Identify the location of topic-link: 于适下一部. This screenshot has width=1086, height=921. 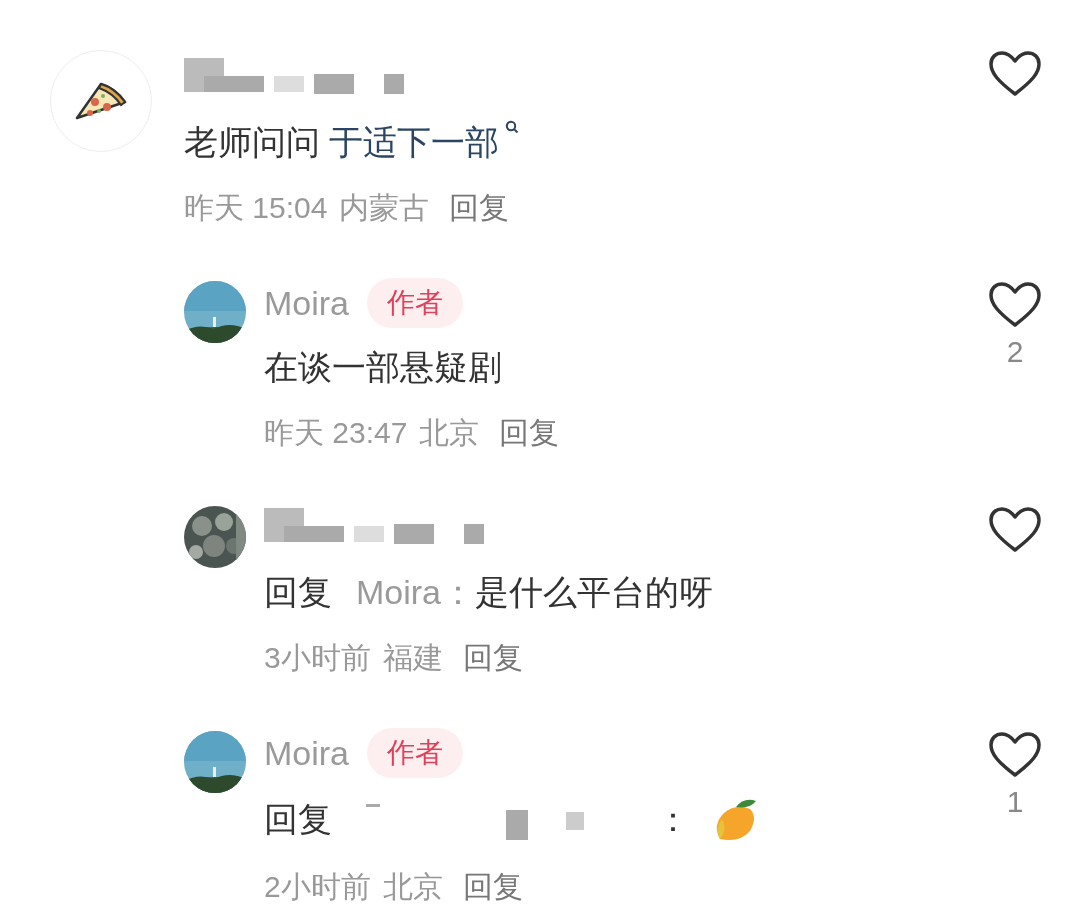
(424, 143).